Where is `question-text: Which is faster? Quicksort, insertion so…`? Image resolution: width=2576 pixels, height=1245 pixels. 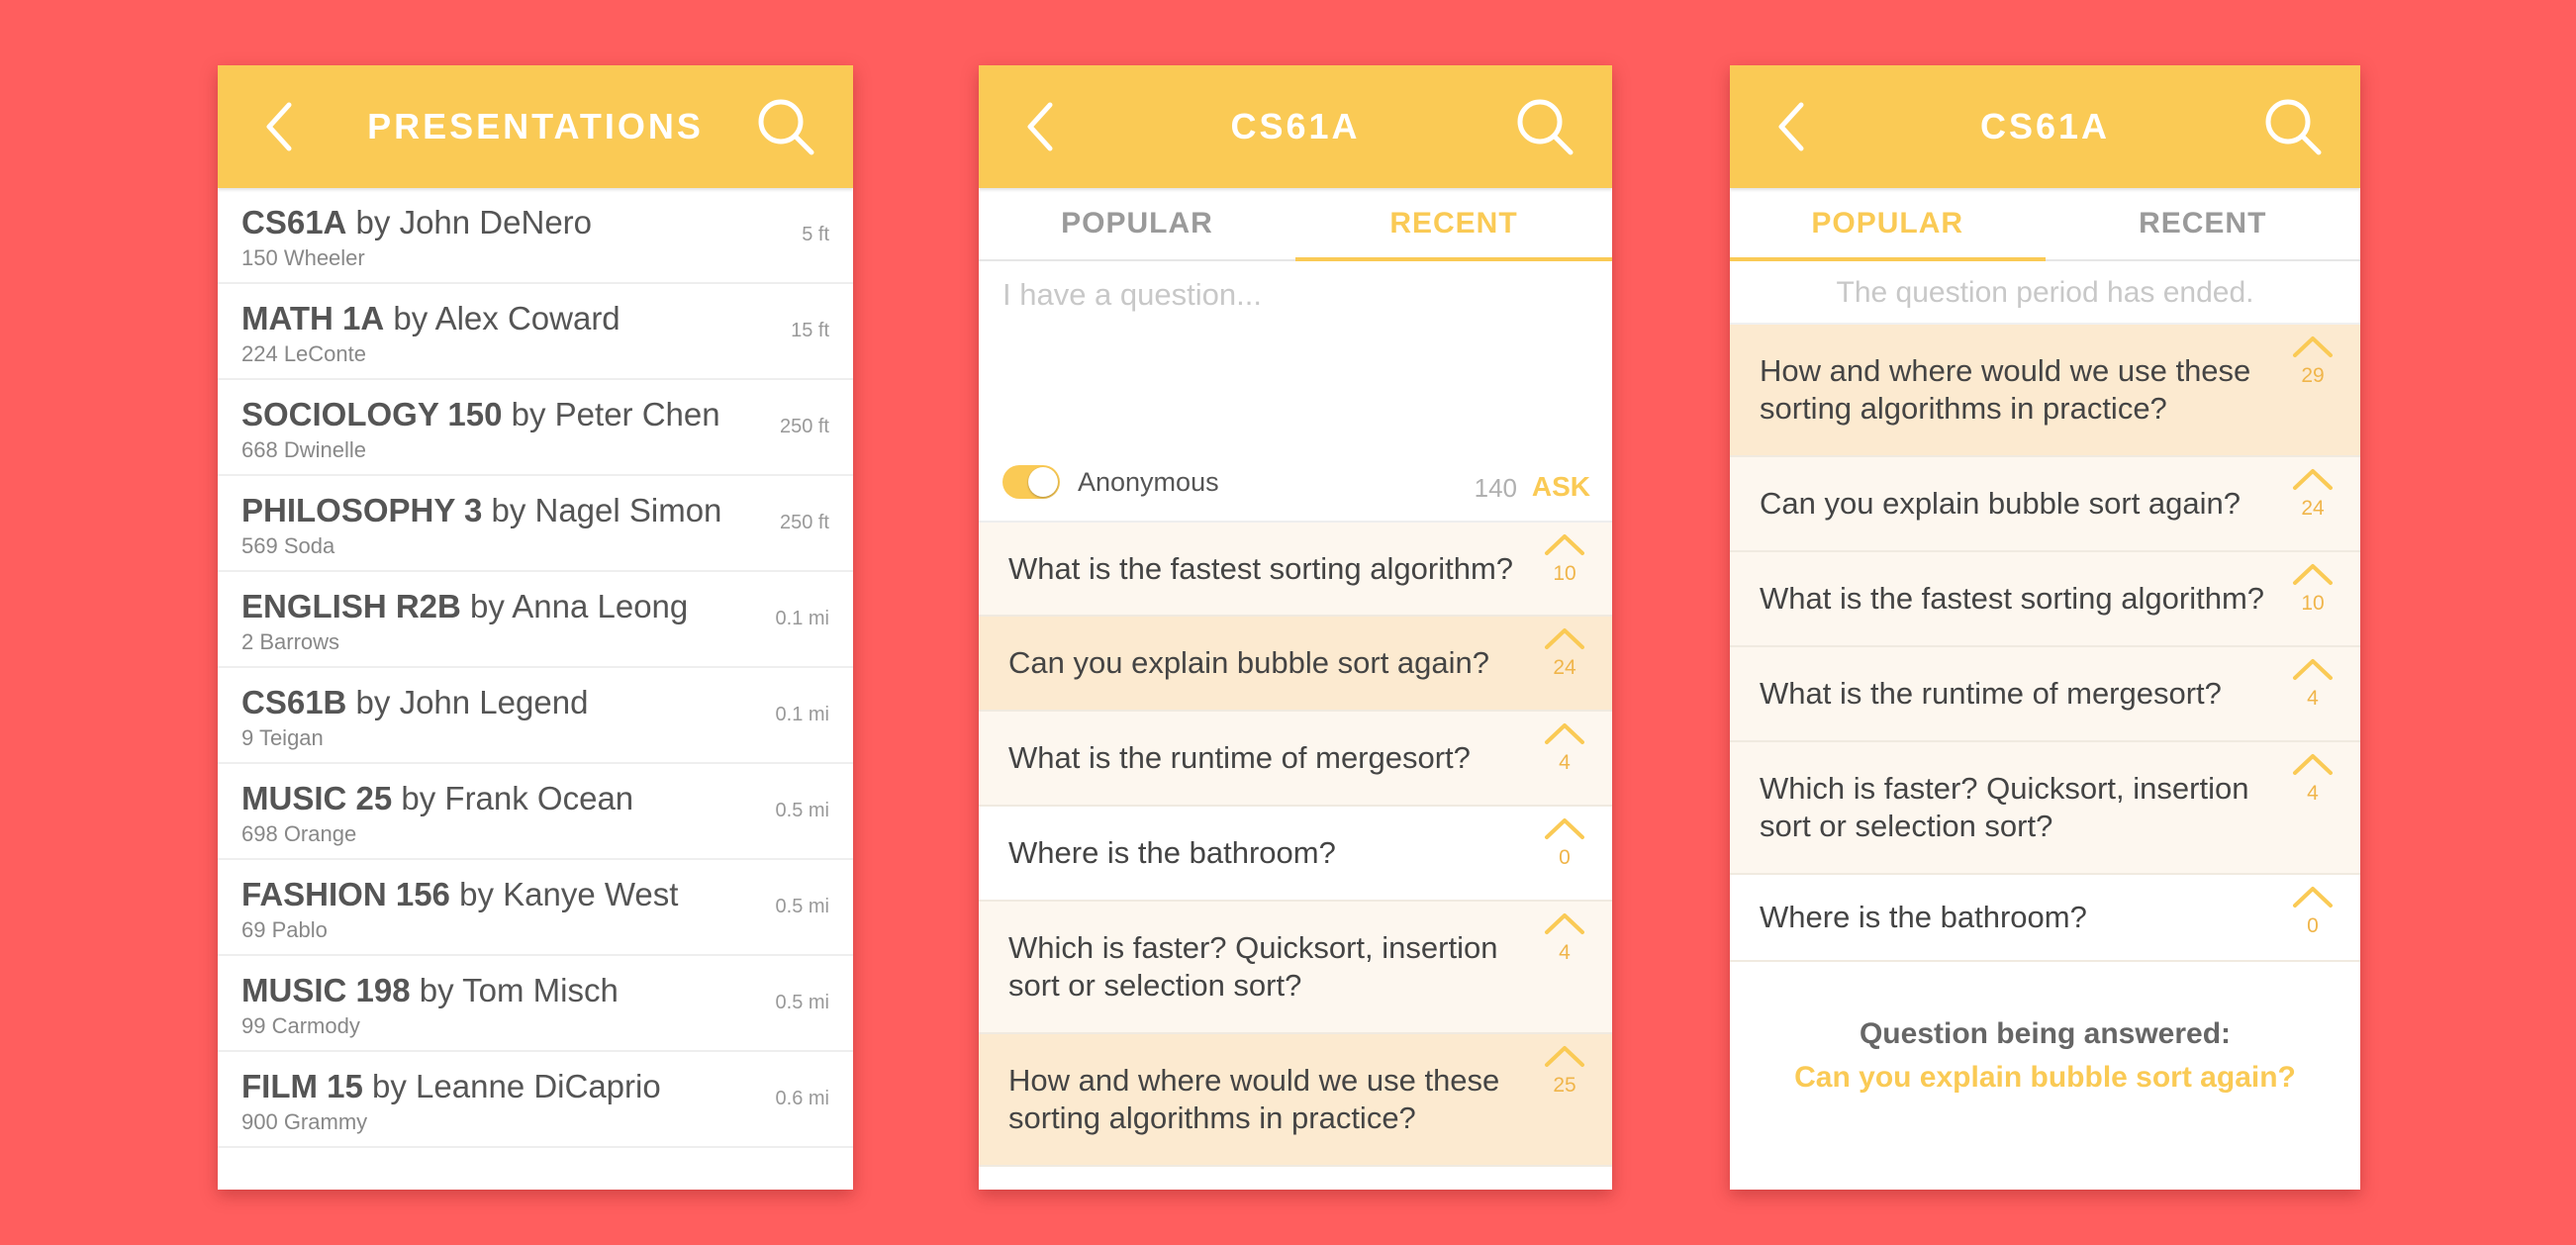 question-text: Which is faster? Quicksort, insertion so… is located at coordinates (1253, 966).